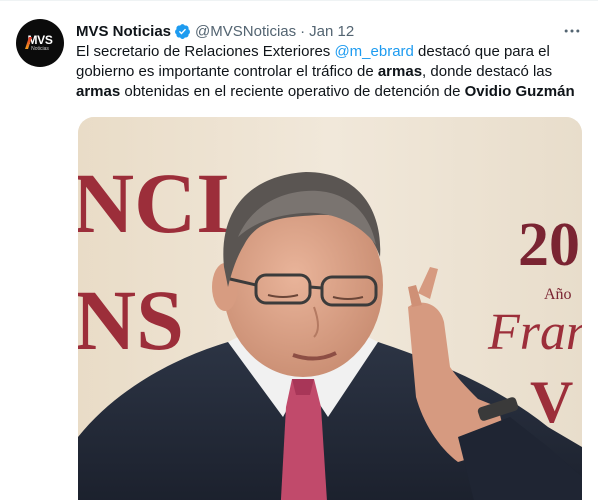 This screenshot has width=598, height=500. Describe the element at coordinates (549, 245) in the screenshot. I see `backdrop-text-right-1: 20` at that location.